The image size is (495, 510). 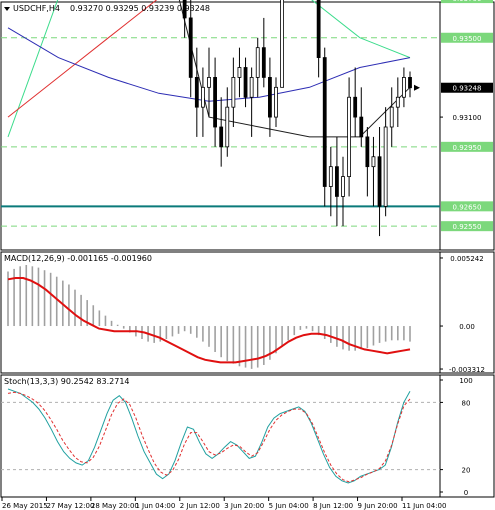 What do you see at coordinates (70, 506) in the screenshot?
I see `time-tick-label: 27 May 12:00` at bounding box center [70, 506].